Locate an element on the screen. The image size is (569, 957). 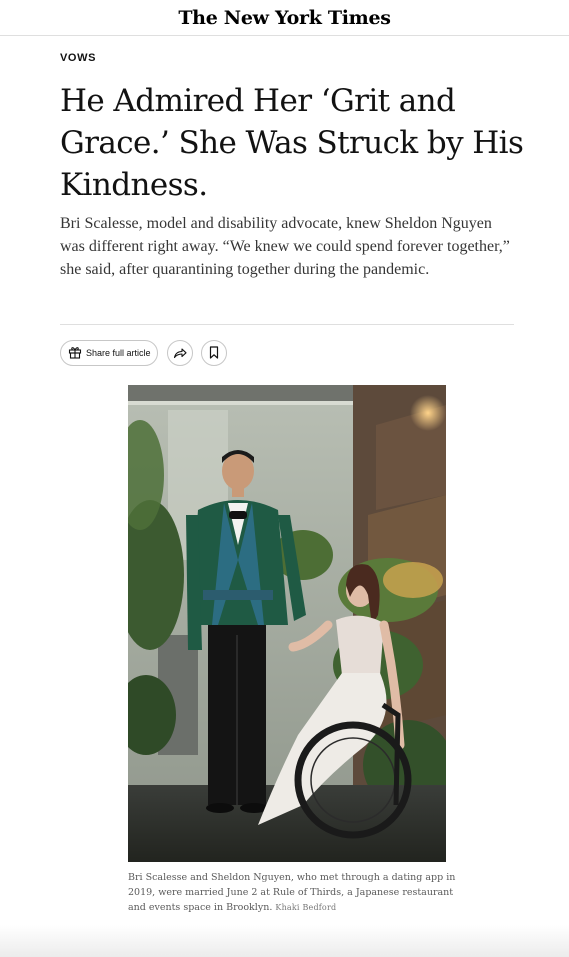
divider is located at coordinates (287, 324).